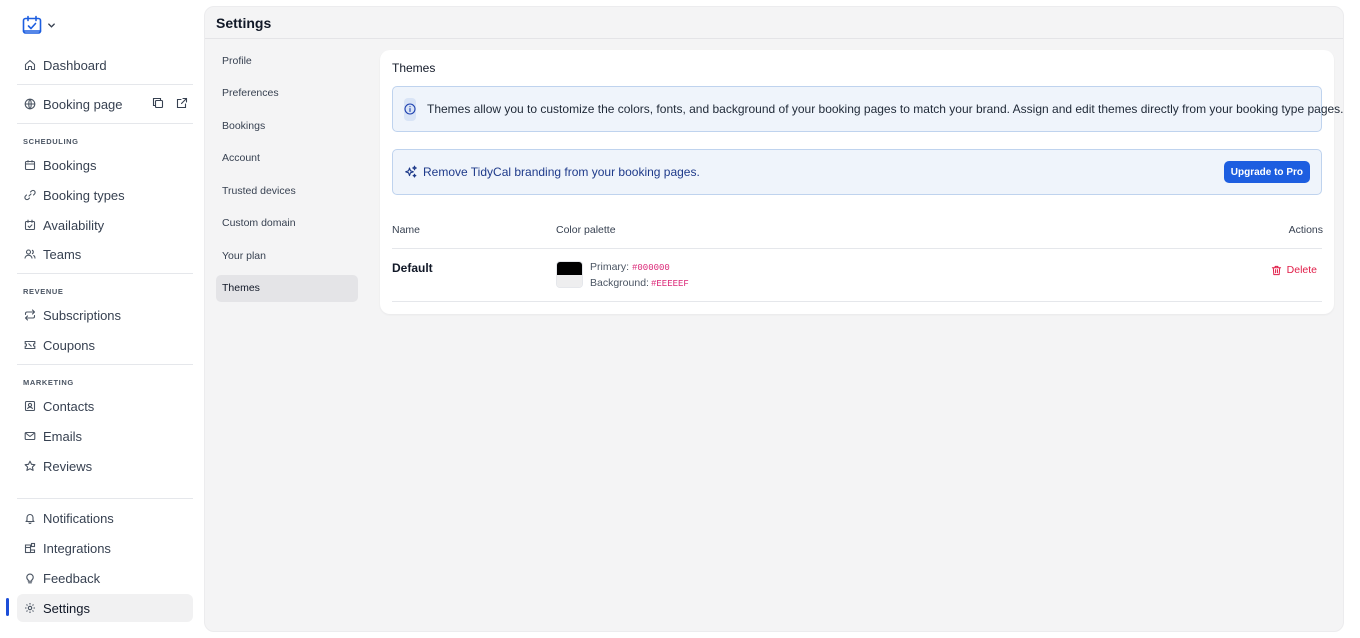 The image size is (1360, 638). What do you see at coordinates (69, 345) in the screenshot?
I see `sidebar-item-label: Coupons` at bounding box center [69, 345].